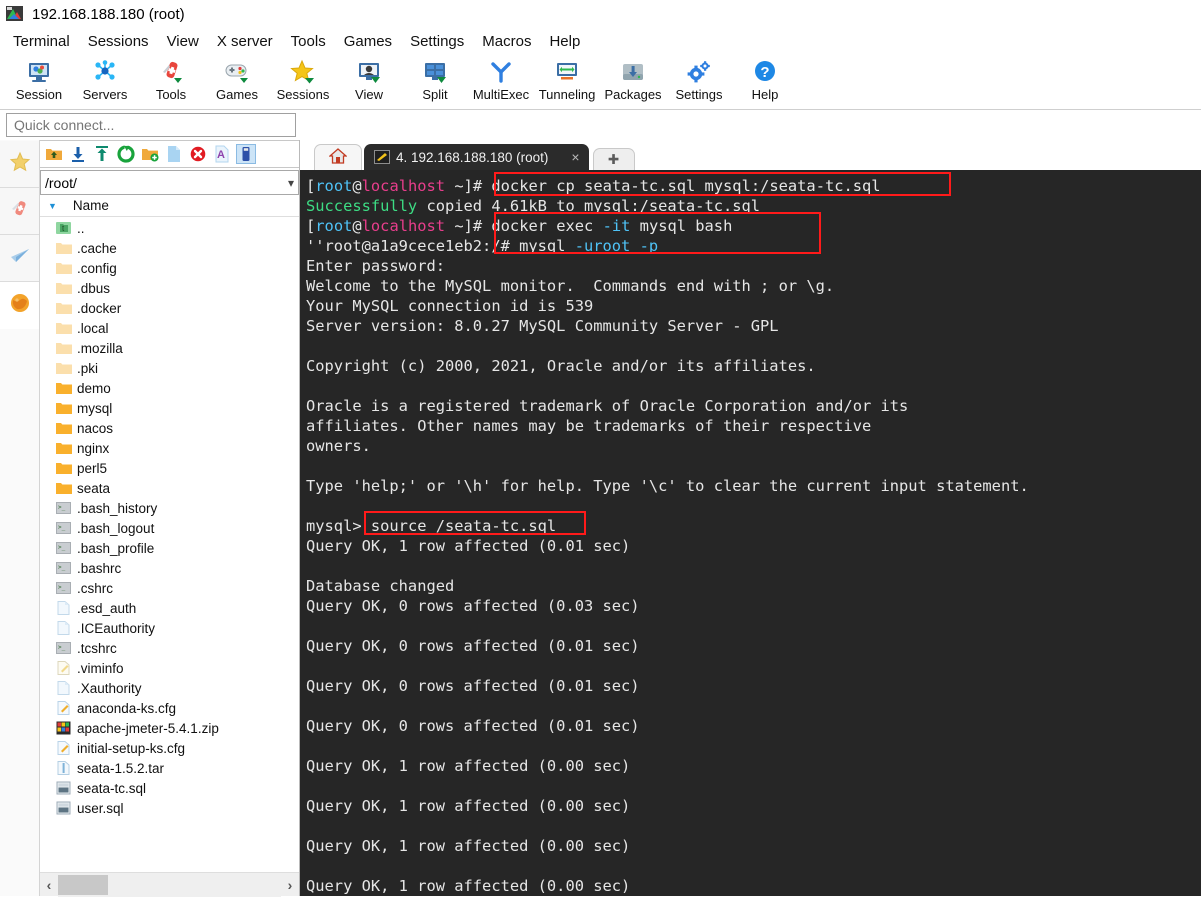 Image resolution: width=1201 pixels, height=913 pixels. Describe the element at coordinates (183, 41) in the screenshot. I see `menu-view: View` at that location.